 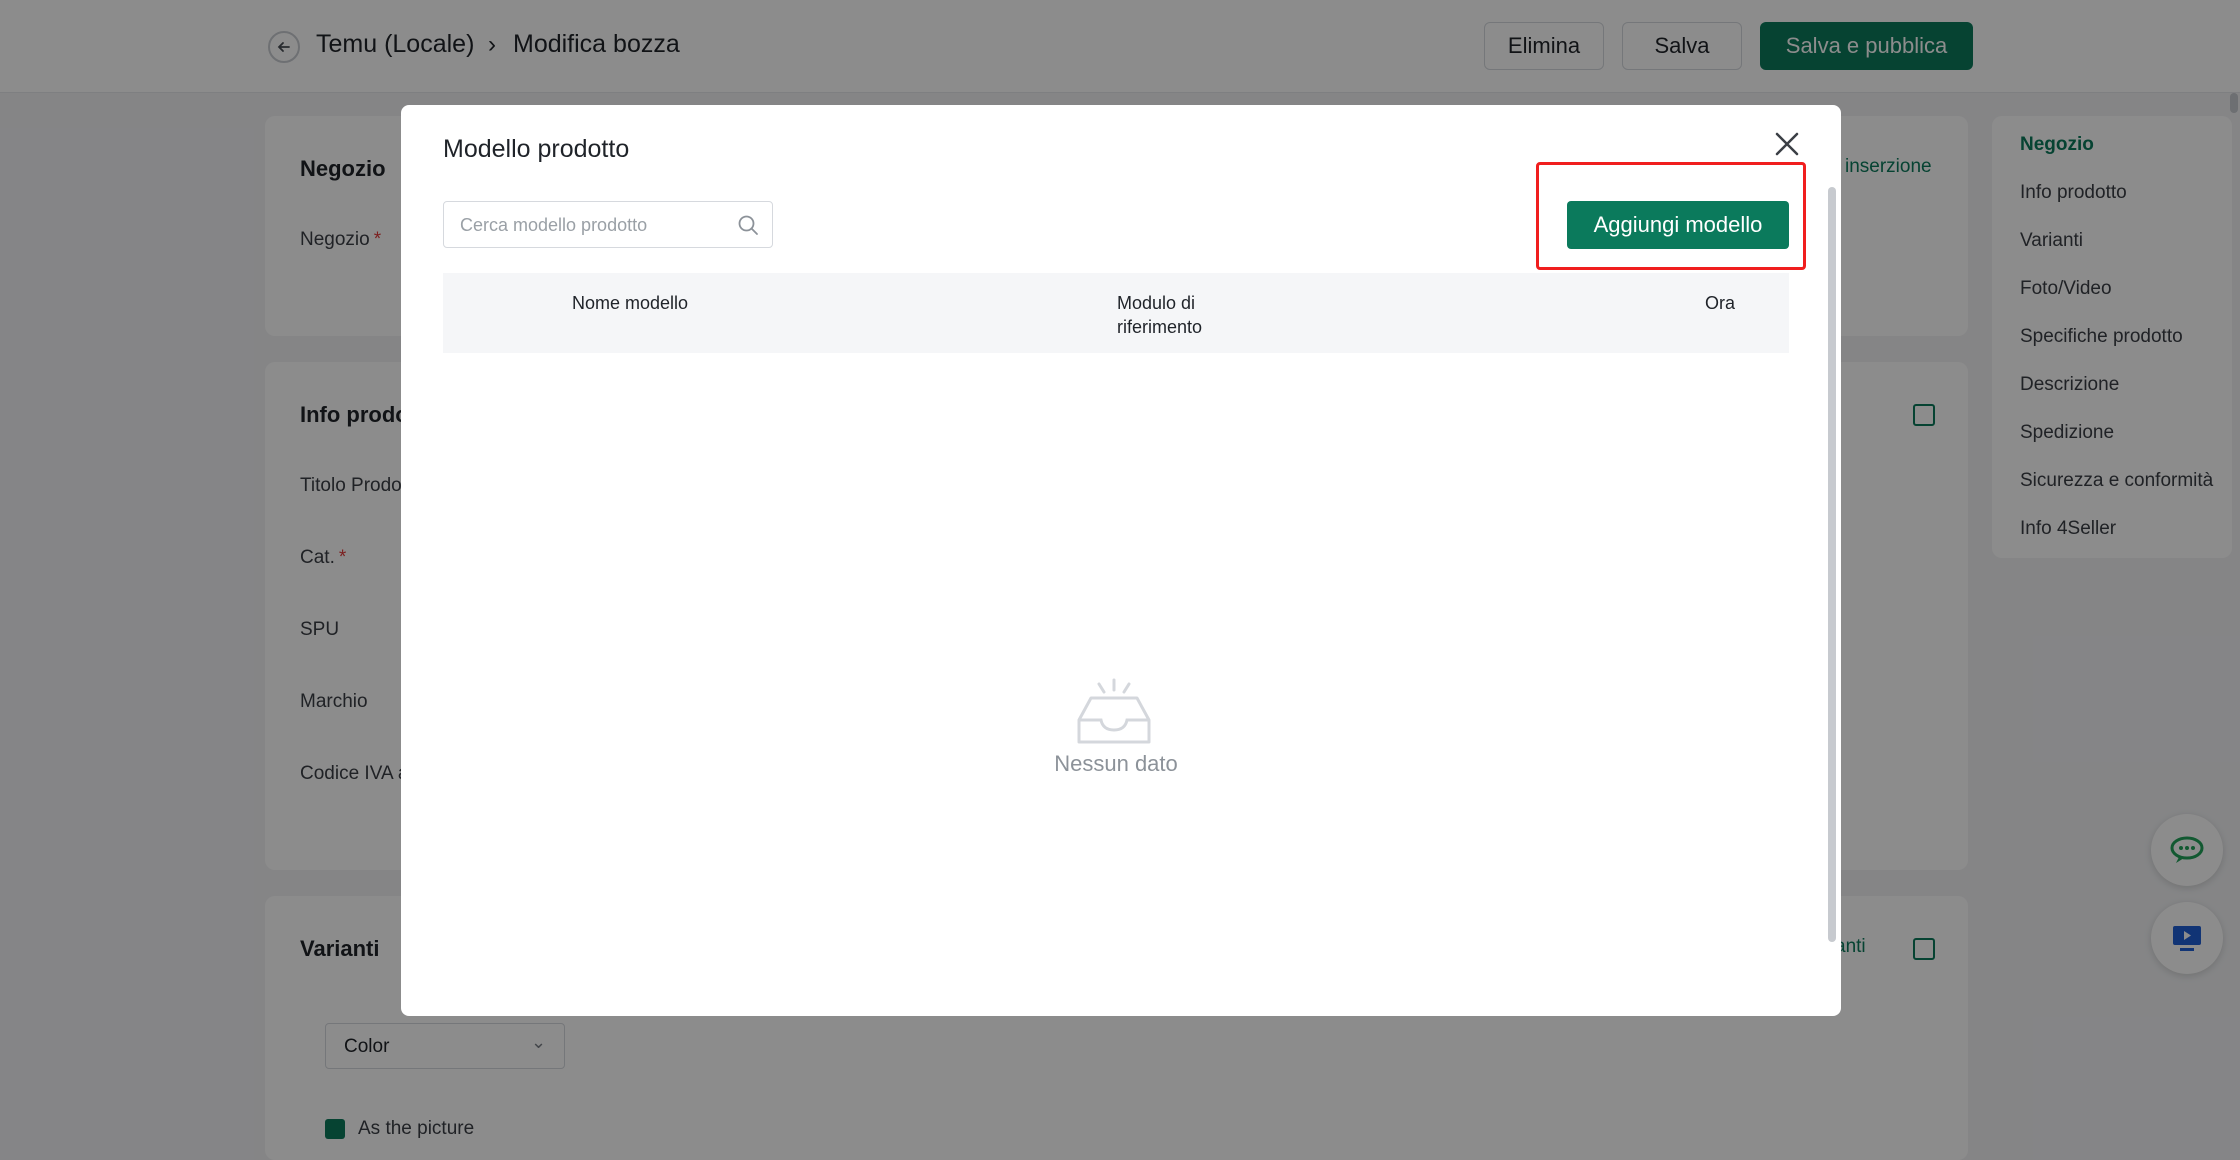 What do you see at coordinates (536, 149) in the screenshot?
I see `modal-title: Modello prodotto` at bounding box center [536, 149].